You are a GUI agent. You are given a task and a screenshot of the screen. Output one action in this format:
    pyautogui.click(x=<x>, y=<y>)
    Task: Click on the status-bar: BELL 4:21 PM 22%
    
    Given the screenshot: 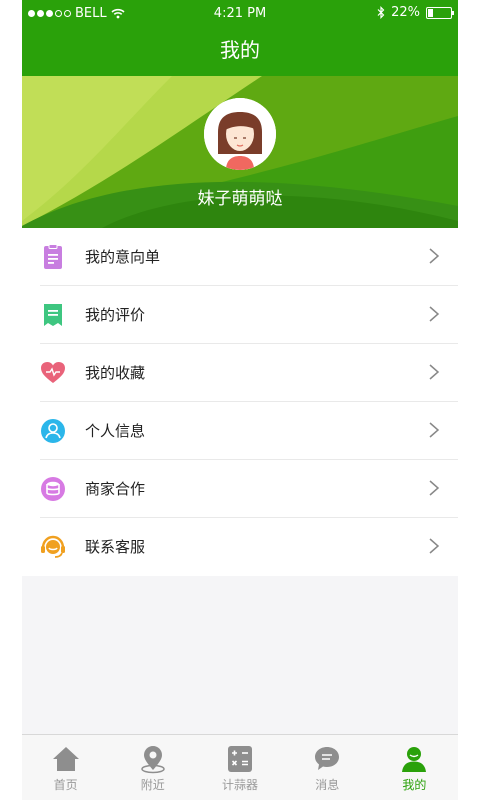 What is the action you would take?
    pyautogui.click(x=240, y=14)
    